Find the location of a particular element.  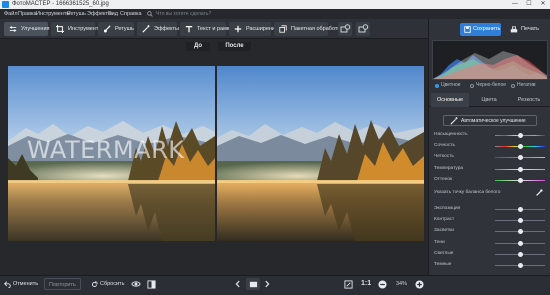

menu-tools: Инструменты is located at coordinates (53, 14).